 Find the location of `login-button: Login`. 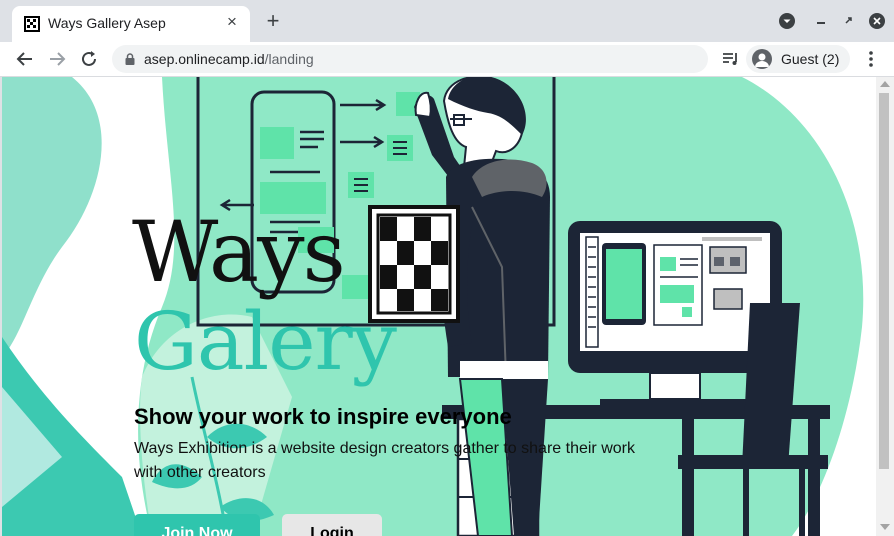

login-button: Login is located at coordinates (332, 525).